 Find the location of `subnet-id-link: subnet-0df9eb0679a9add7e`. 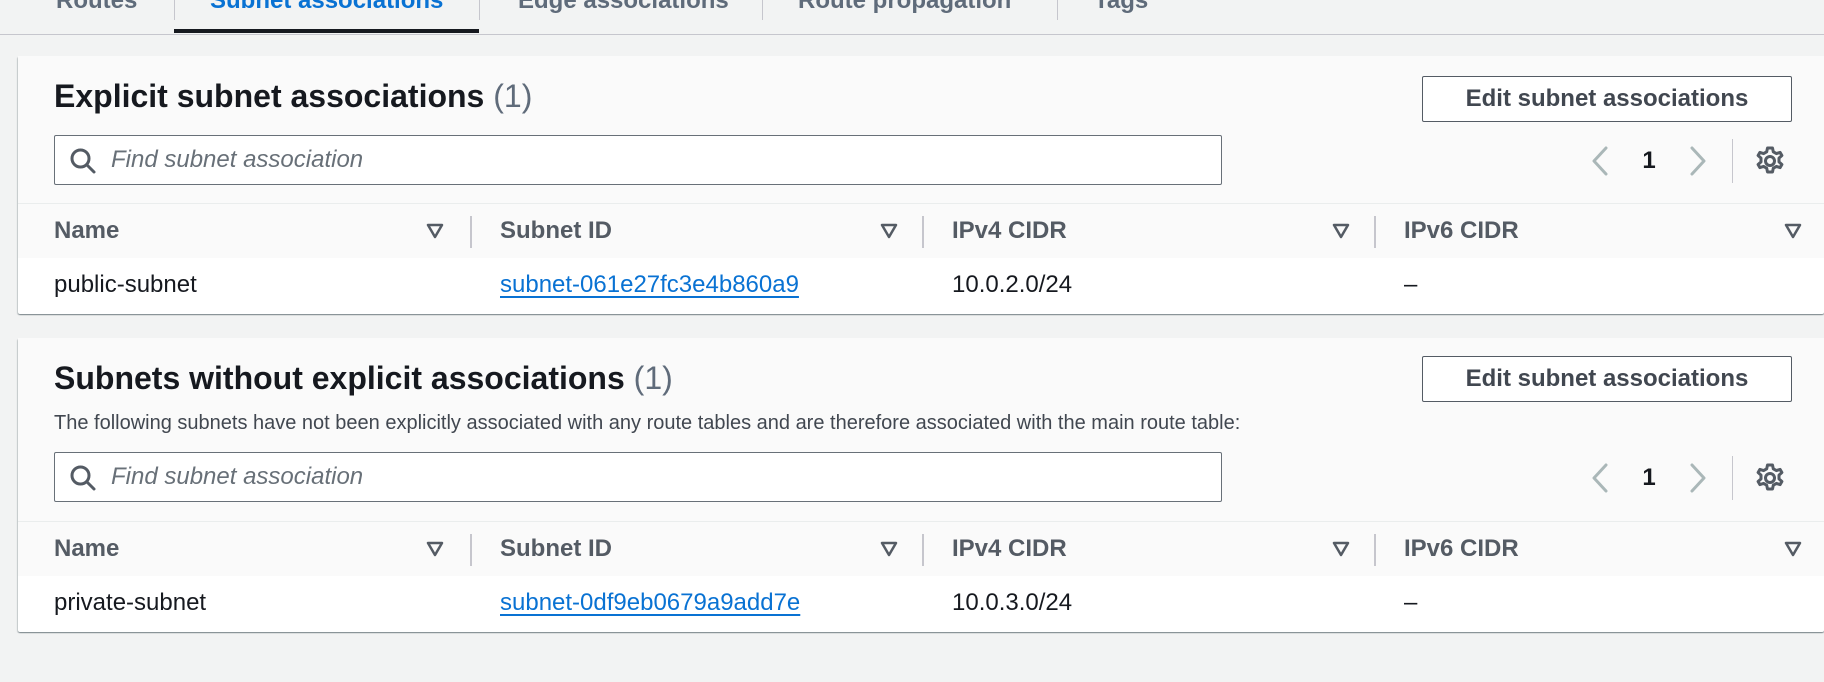

subnet-id-link: subnet-0df9eb0679a9add7e is located at coordinates (650, 602).